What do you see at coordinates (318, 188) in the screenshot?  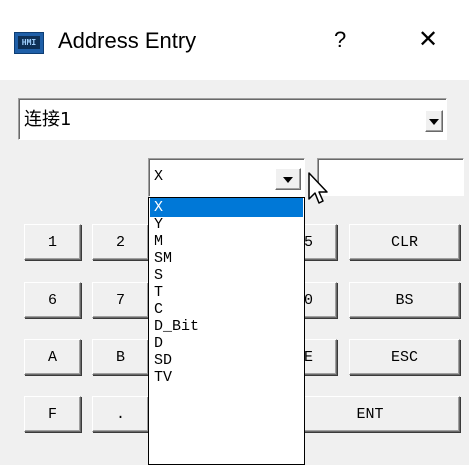 I see `mouse-pointer-icon` at bounding box center [318, 188].